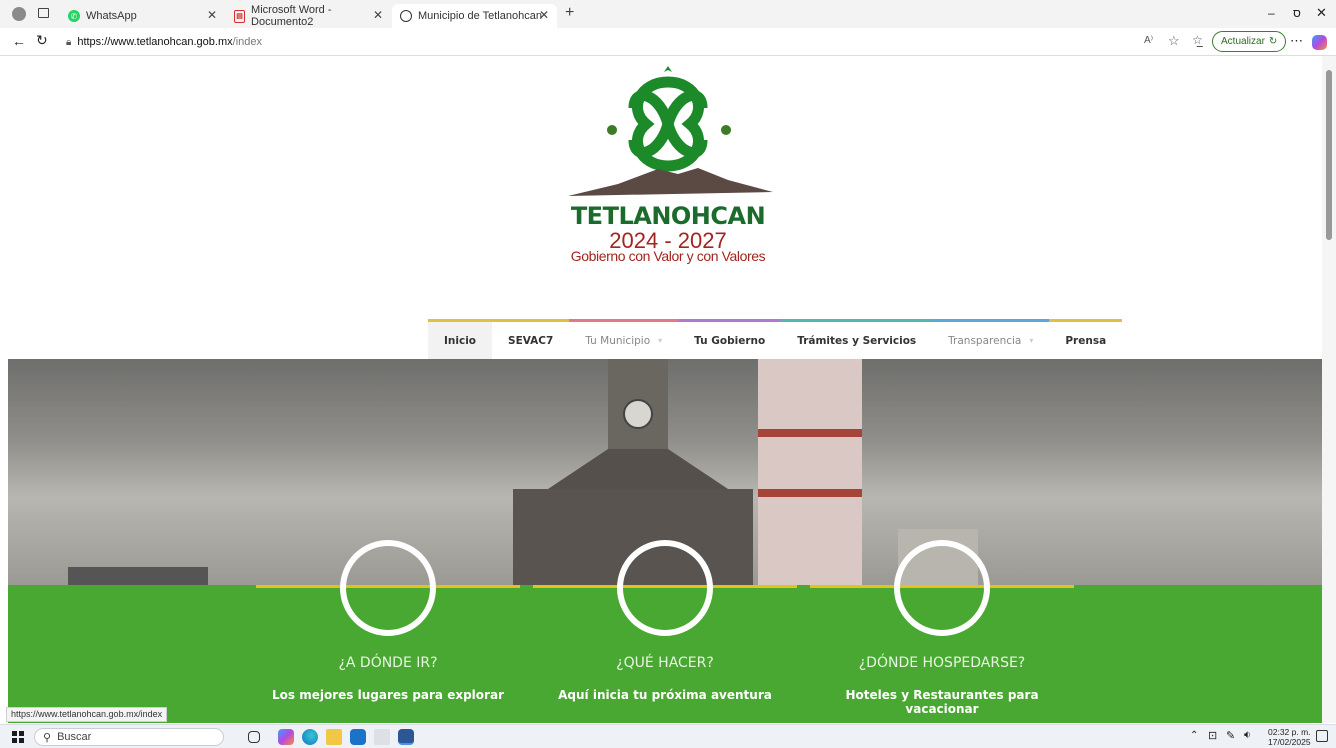  I want to click on link-status-tooltip: https://www.tetlanohcan.gob.mx/index, so click(87, 714).